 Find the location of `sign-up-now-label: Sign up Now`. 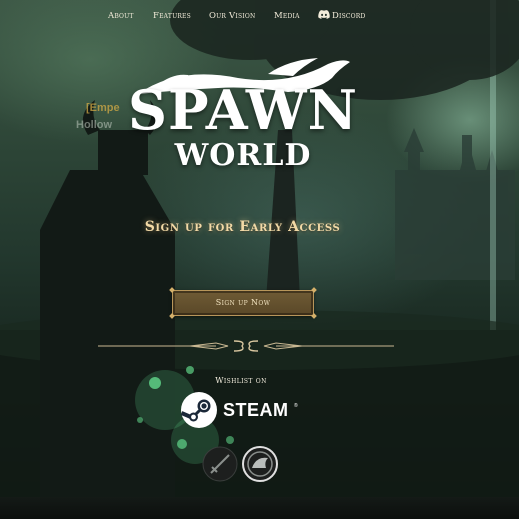

sign-up-now-label: Sign up Now is located at coordinates (243, 302).